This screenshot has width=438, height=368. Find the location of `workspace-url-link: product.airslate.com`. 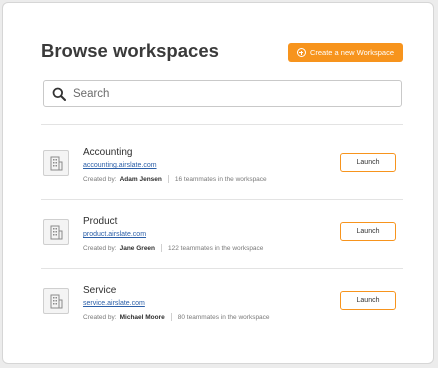

workspace-url-link: product.airslate.com is located at coordinates (114, 234).